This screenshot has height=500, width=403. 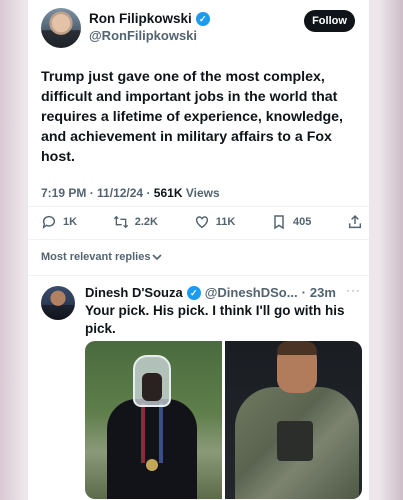 What do you see at coordinates (202, 193) in the screenshot?
I see `views-label: Views` at bounding box center [202, 193].